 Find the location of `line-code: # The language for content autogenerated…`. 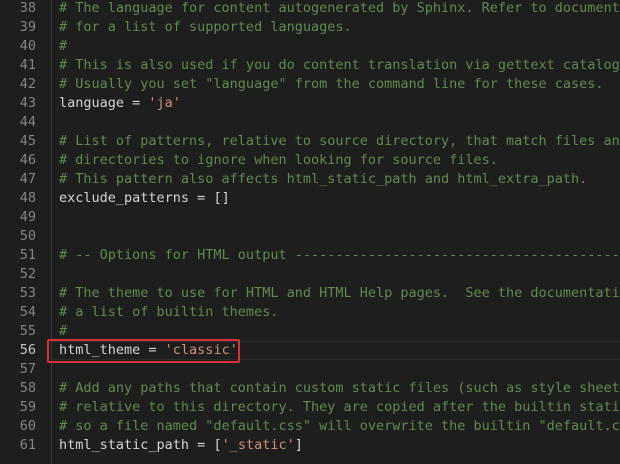

line-code: # The language for content autogenerated… is located at coordinates (339, 9).